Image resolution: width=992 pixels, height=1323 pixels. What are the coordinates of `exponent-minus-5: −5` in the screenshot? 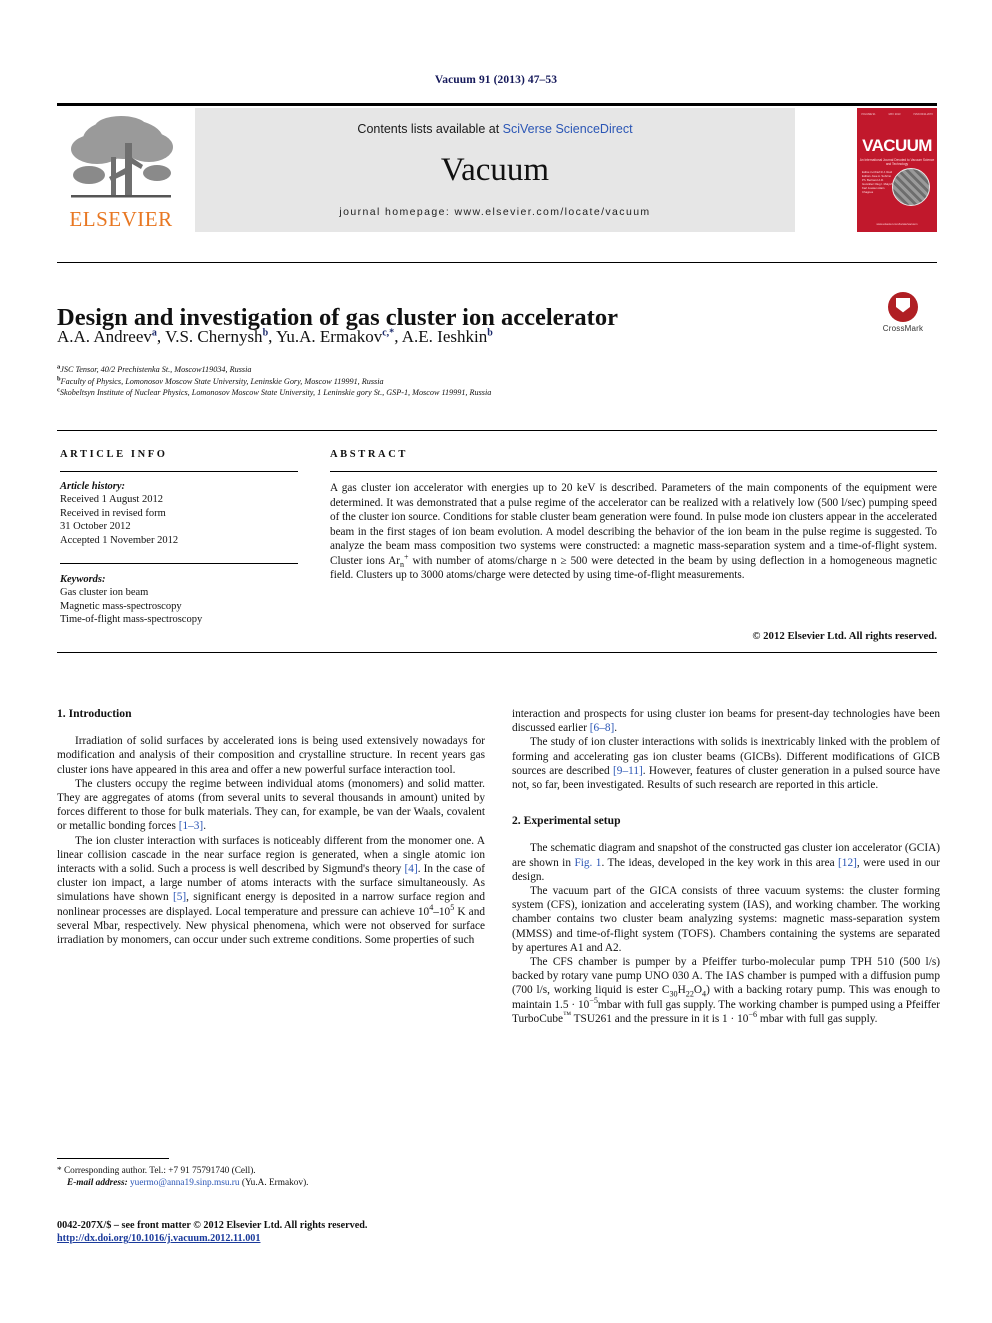 It's located at (593, 1000).